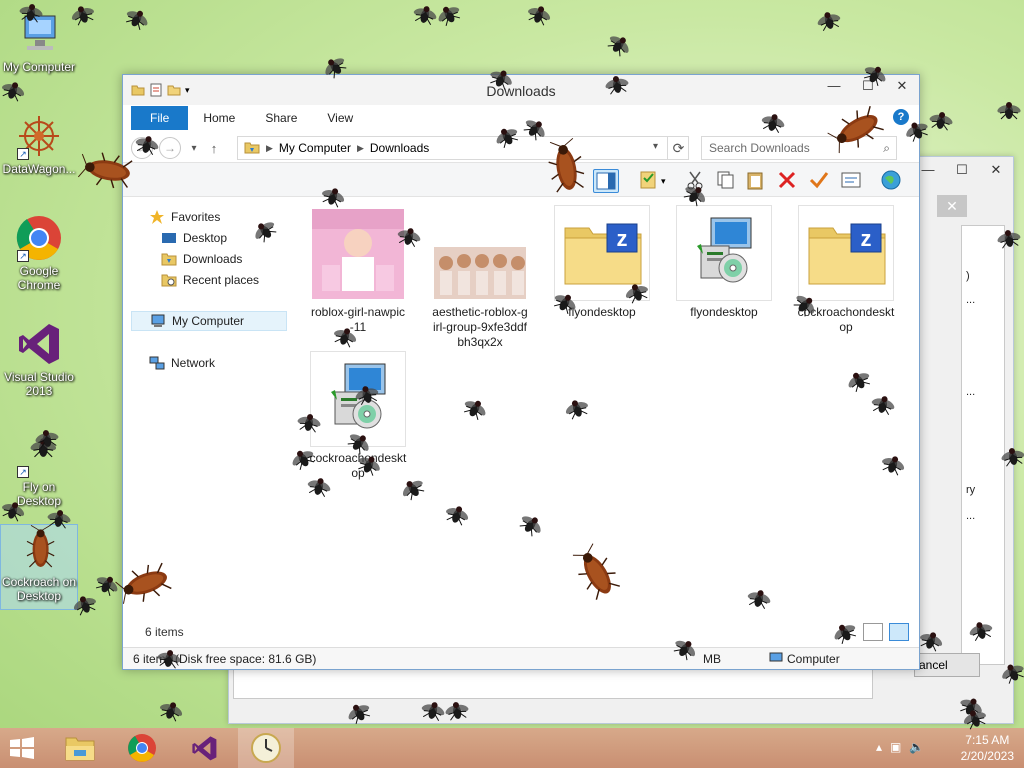 The image size is (1024, 768). Describe the element at coordinates (678, 148) in the screenshot. I see `refresh-icon: ⟳` at that location.